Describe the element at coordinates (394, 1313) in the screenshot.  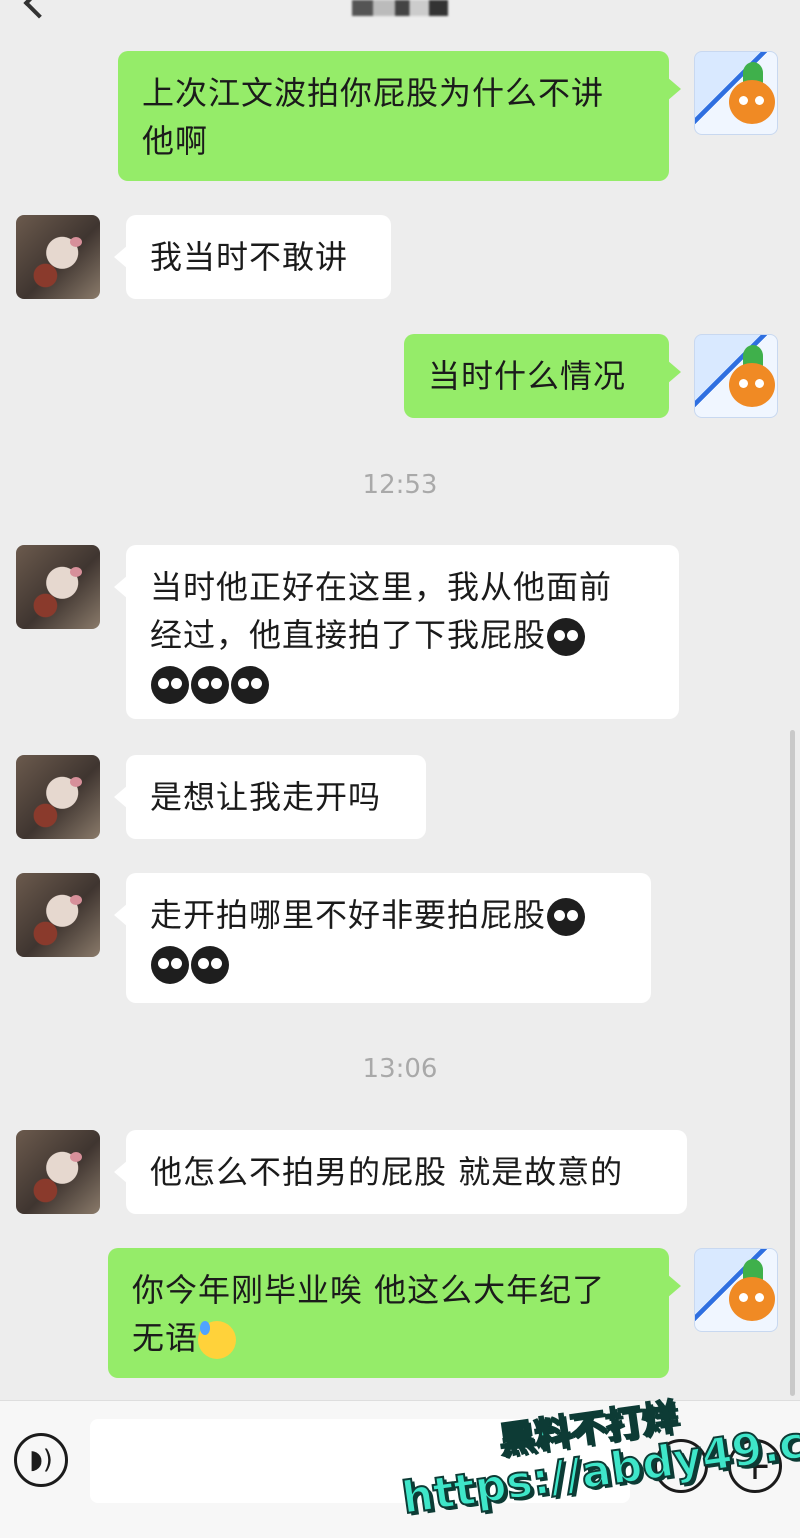
I see `message-bubble-outgoing: 你今年刚毕业唉 他这么大年纪了 无语` at that location.